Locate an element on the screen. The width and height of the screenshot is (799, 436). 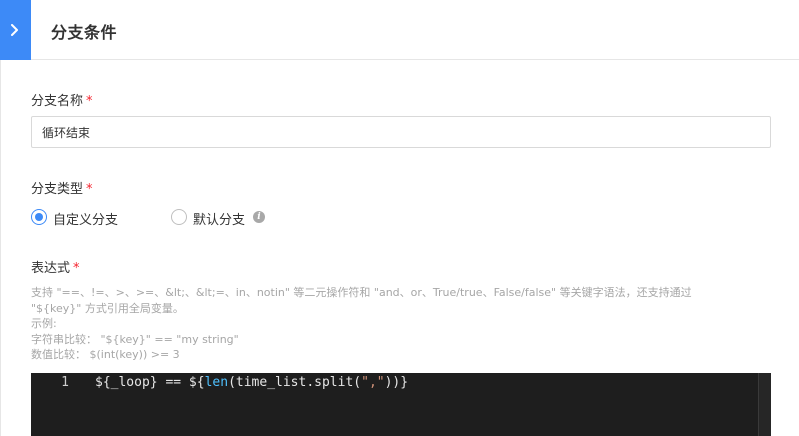
radio-custom-branch: 自定义分支 is located at coordinates (81, 218).